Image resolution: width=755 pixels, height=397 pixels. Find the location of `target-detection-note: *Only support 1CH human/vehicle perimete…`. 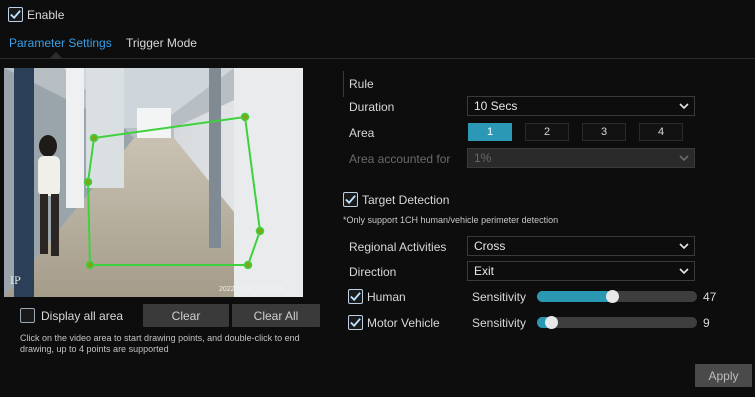

target-detection-note: *Only support 1CH human/vehicle perimete… is located at coordinates (451, 220).